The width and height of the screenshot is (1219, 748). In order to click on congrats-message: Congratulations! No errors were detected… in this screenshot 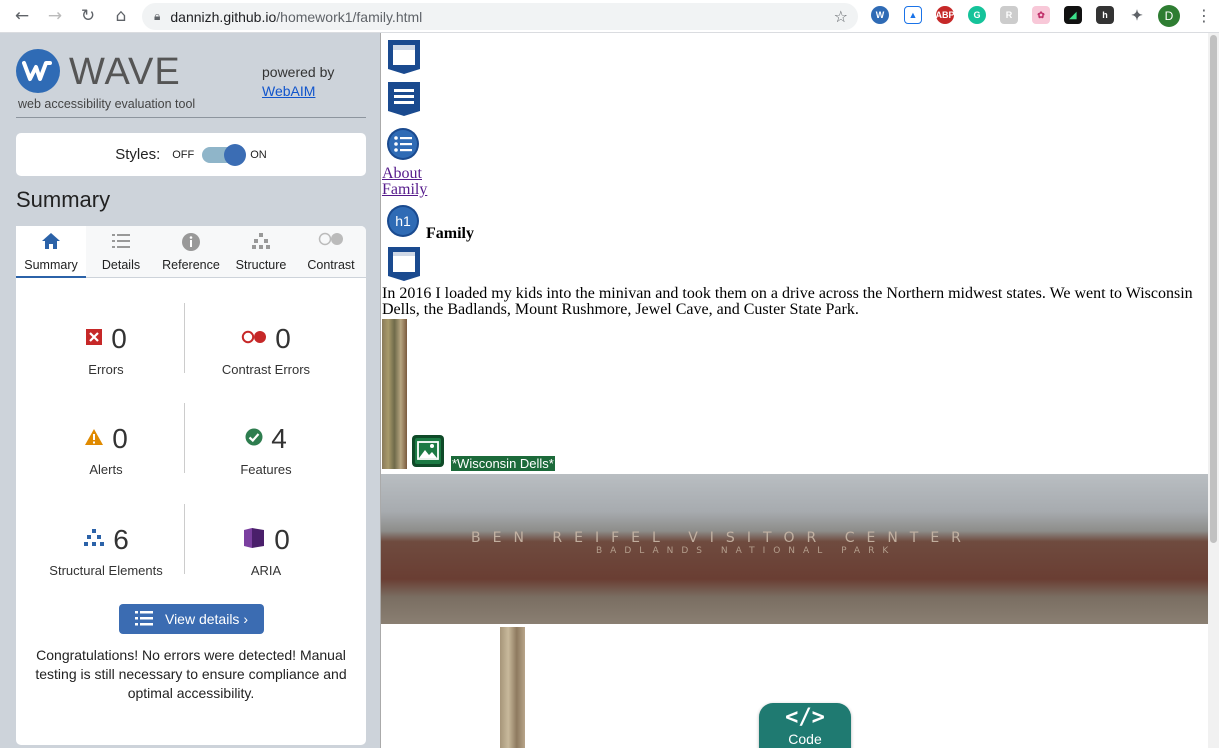, I will do `click(191, 674)`.